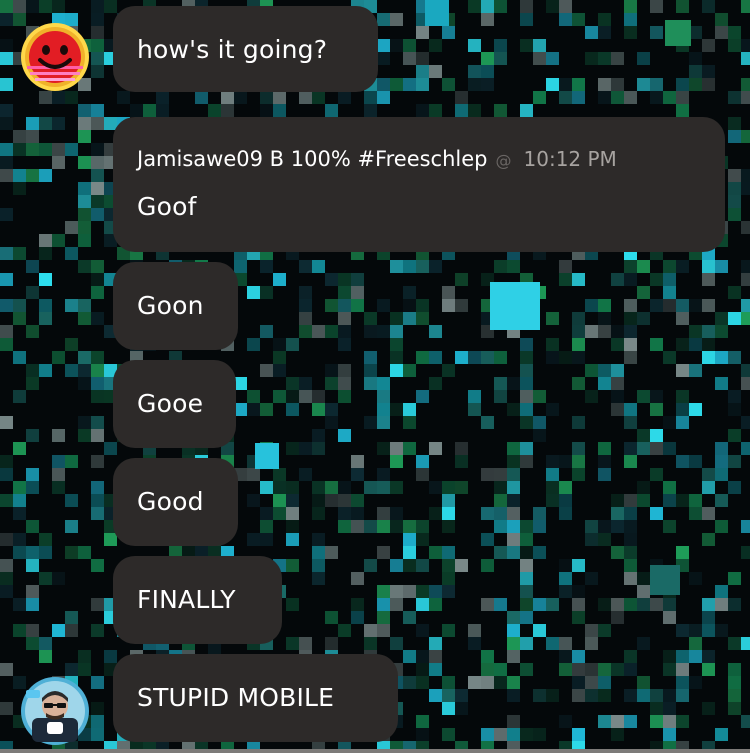 Image resolution: width=750 pixels, height=753 pixels. I want to click on message-text: Goon, so click(170, 305).